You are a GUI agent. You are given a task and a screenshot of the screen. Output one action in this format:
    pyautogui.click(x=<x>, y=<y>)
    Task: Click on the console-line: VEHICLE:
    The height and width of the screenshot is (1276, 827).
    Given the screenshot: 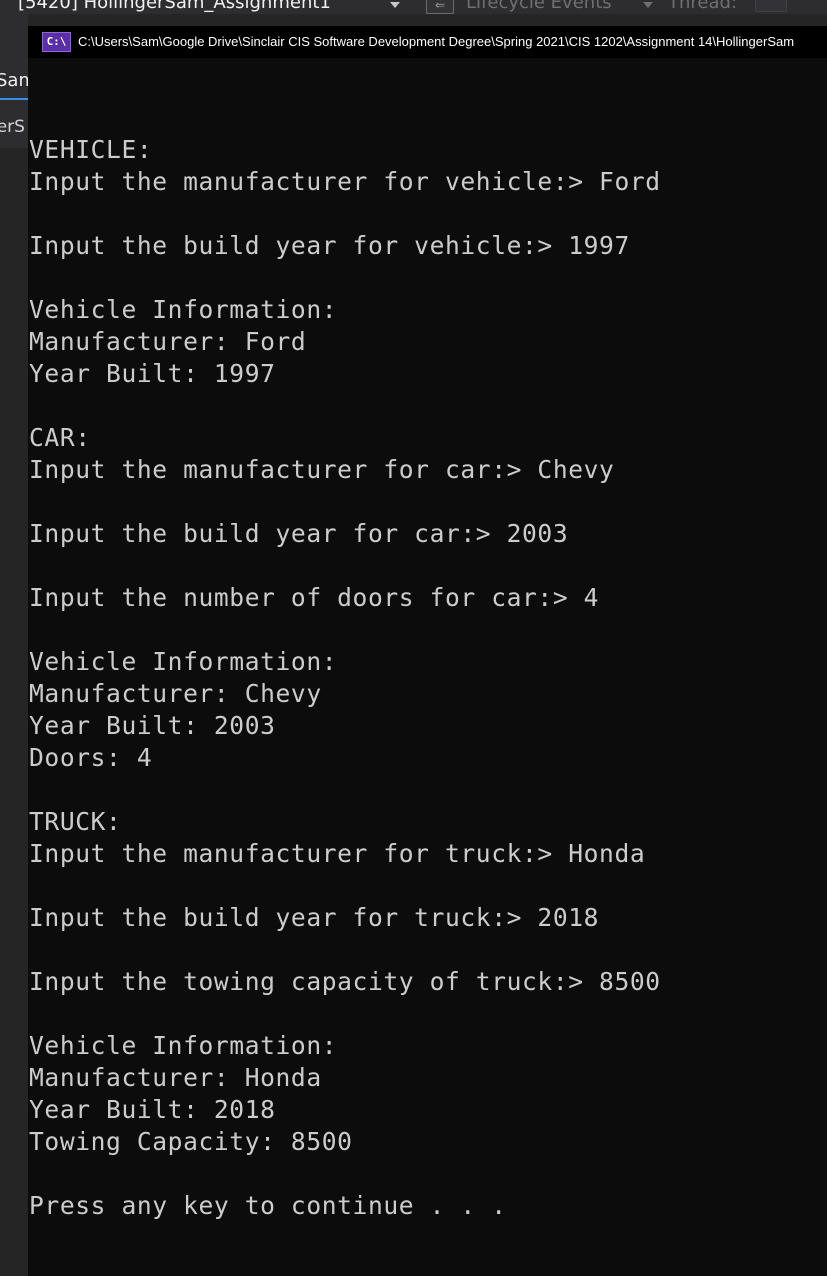 What is the action you would take?
    pyautogui.click(x=91, y=149)
    